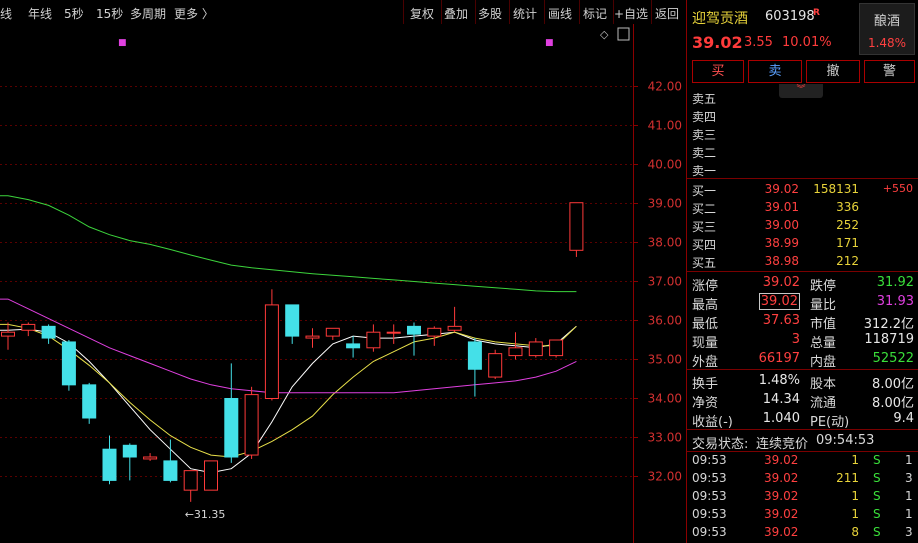  What do you see at coordinates (422, 13) in the screenshot?
I see `adjust-button: 复权` at bounding box center [422, 13].